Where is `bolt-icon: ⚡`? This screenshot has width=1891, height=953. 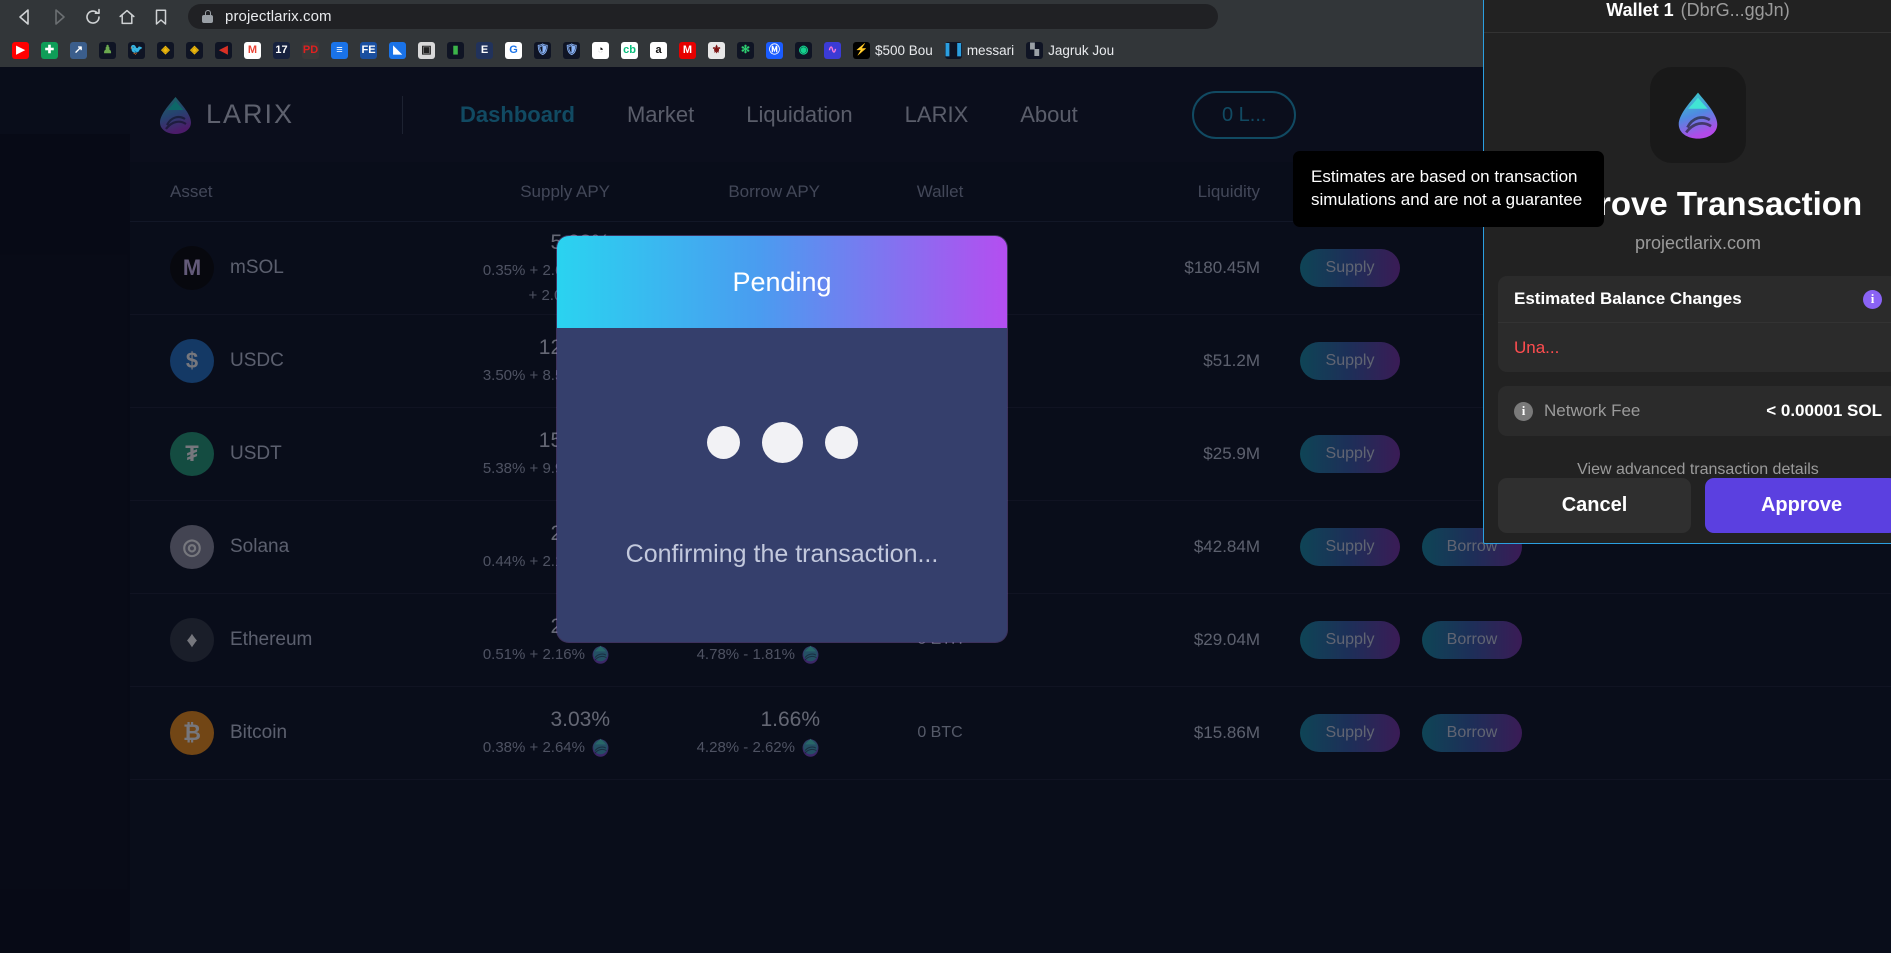
bolt-icon: ⚡ is located at coordinates (861, 50).